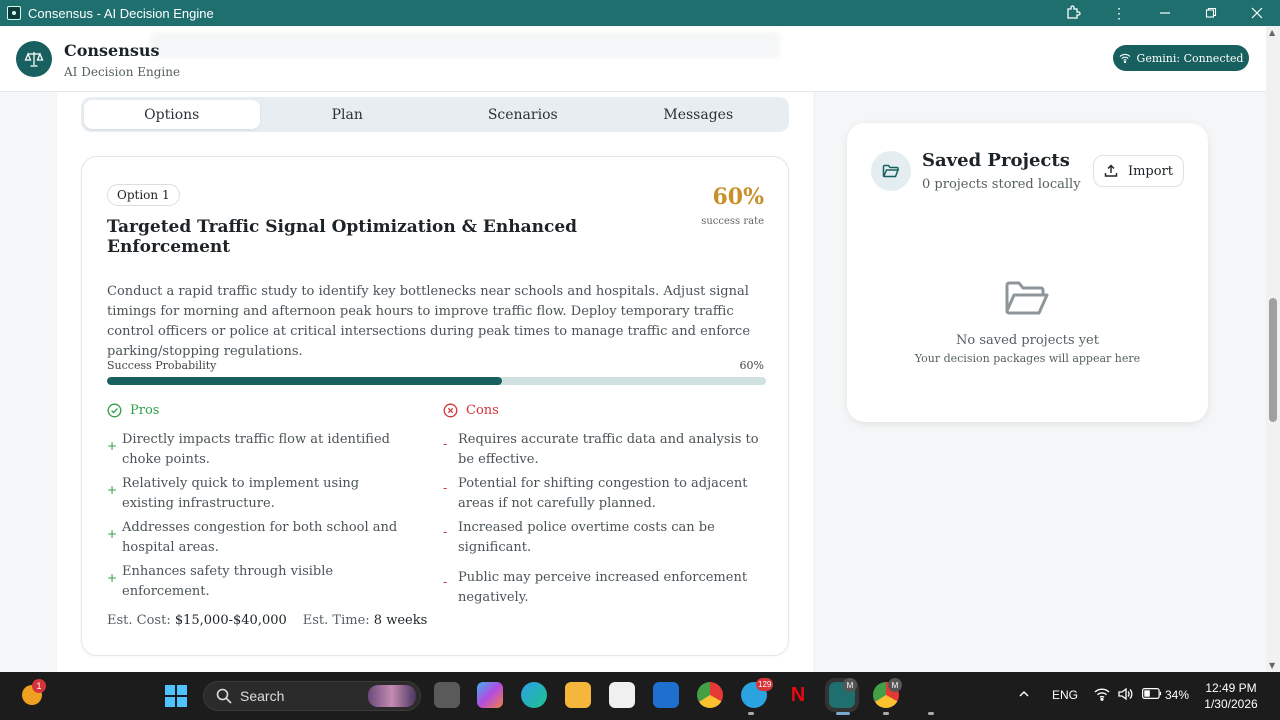 The width and height of the screenshot is (1280, 720). I want to click on import-button-label: Import, so click(1150, 171).